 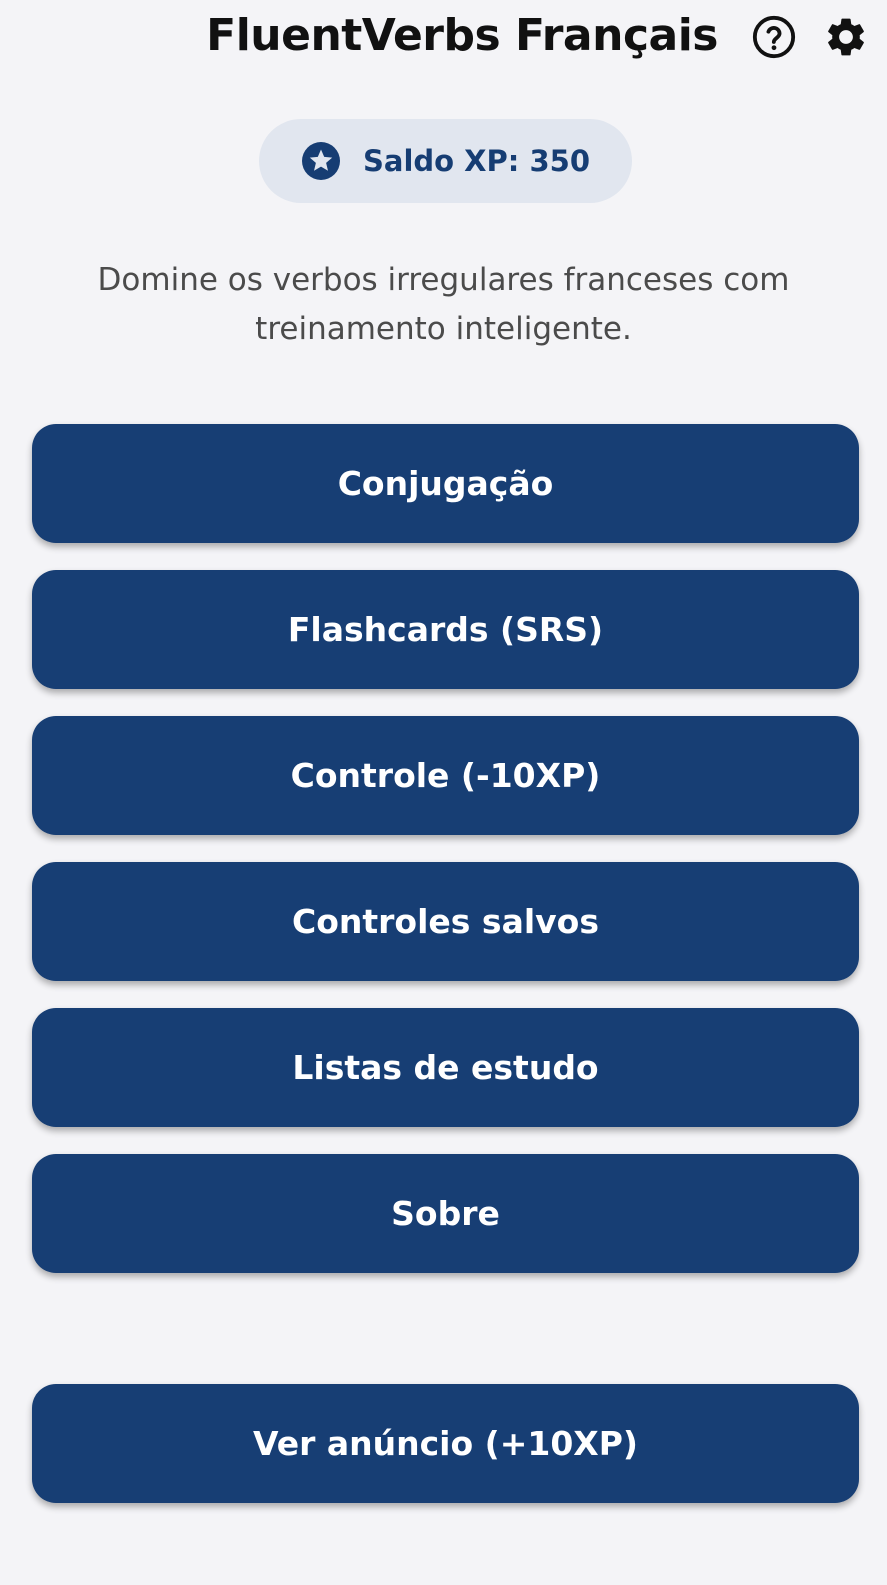 I want to click on study-lists-button: Listas de estudo, so click(x=445, y=1067).